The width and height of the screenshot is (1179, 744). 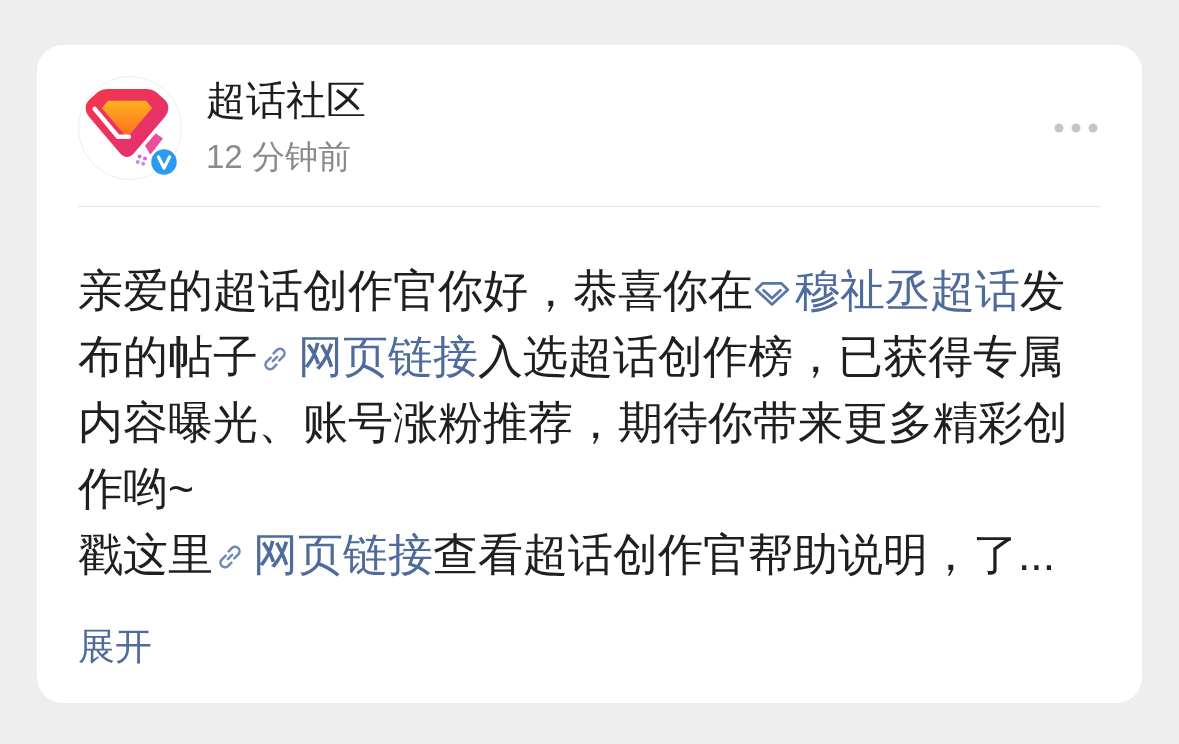 I want to click on diamond-icon, so click(x=772, y=294).